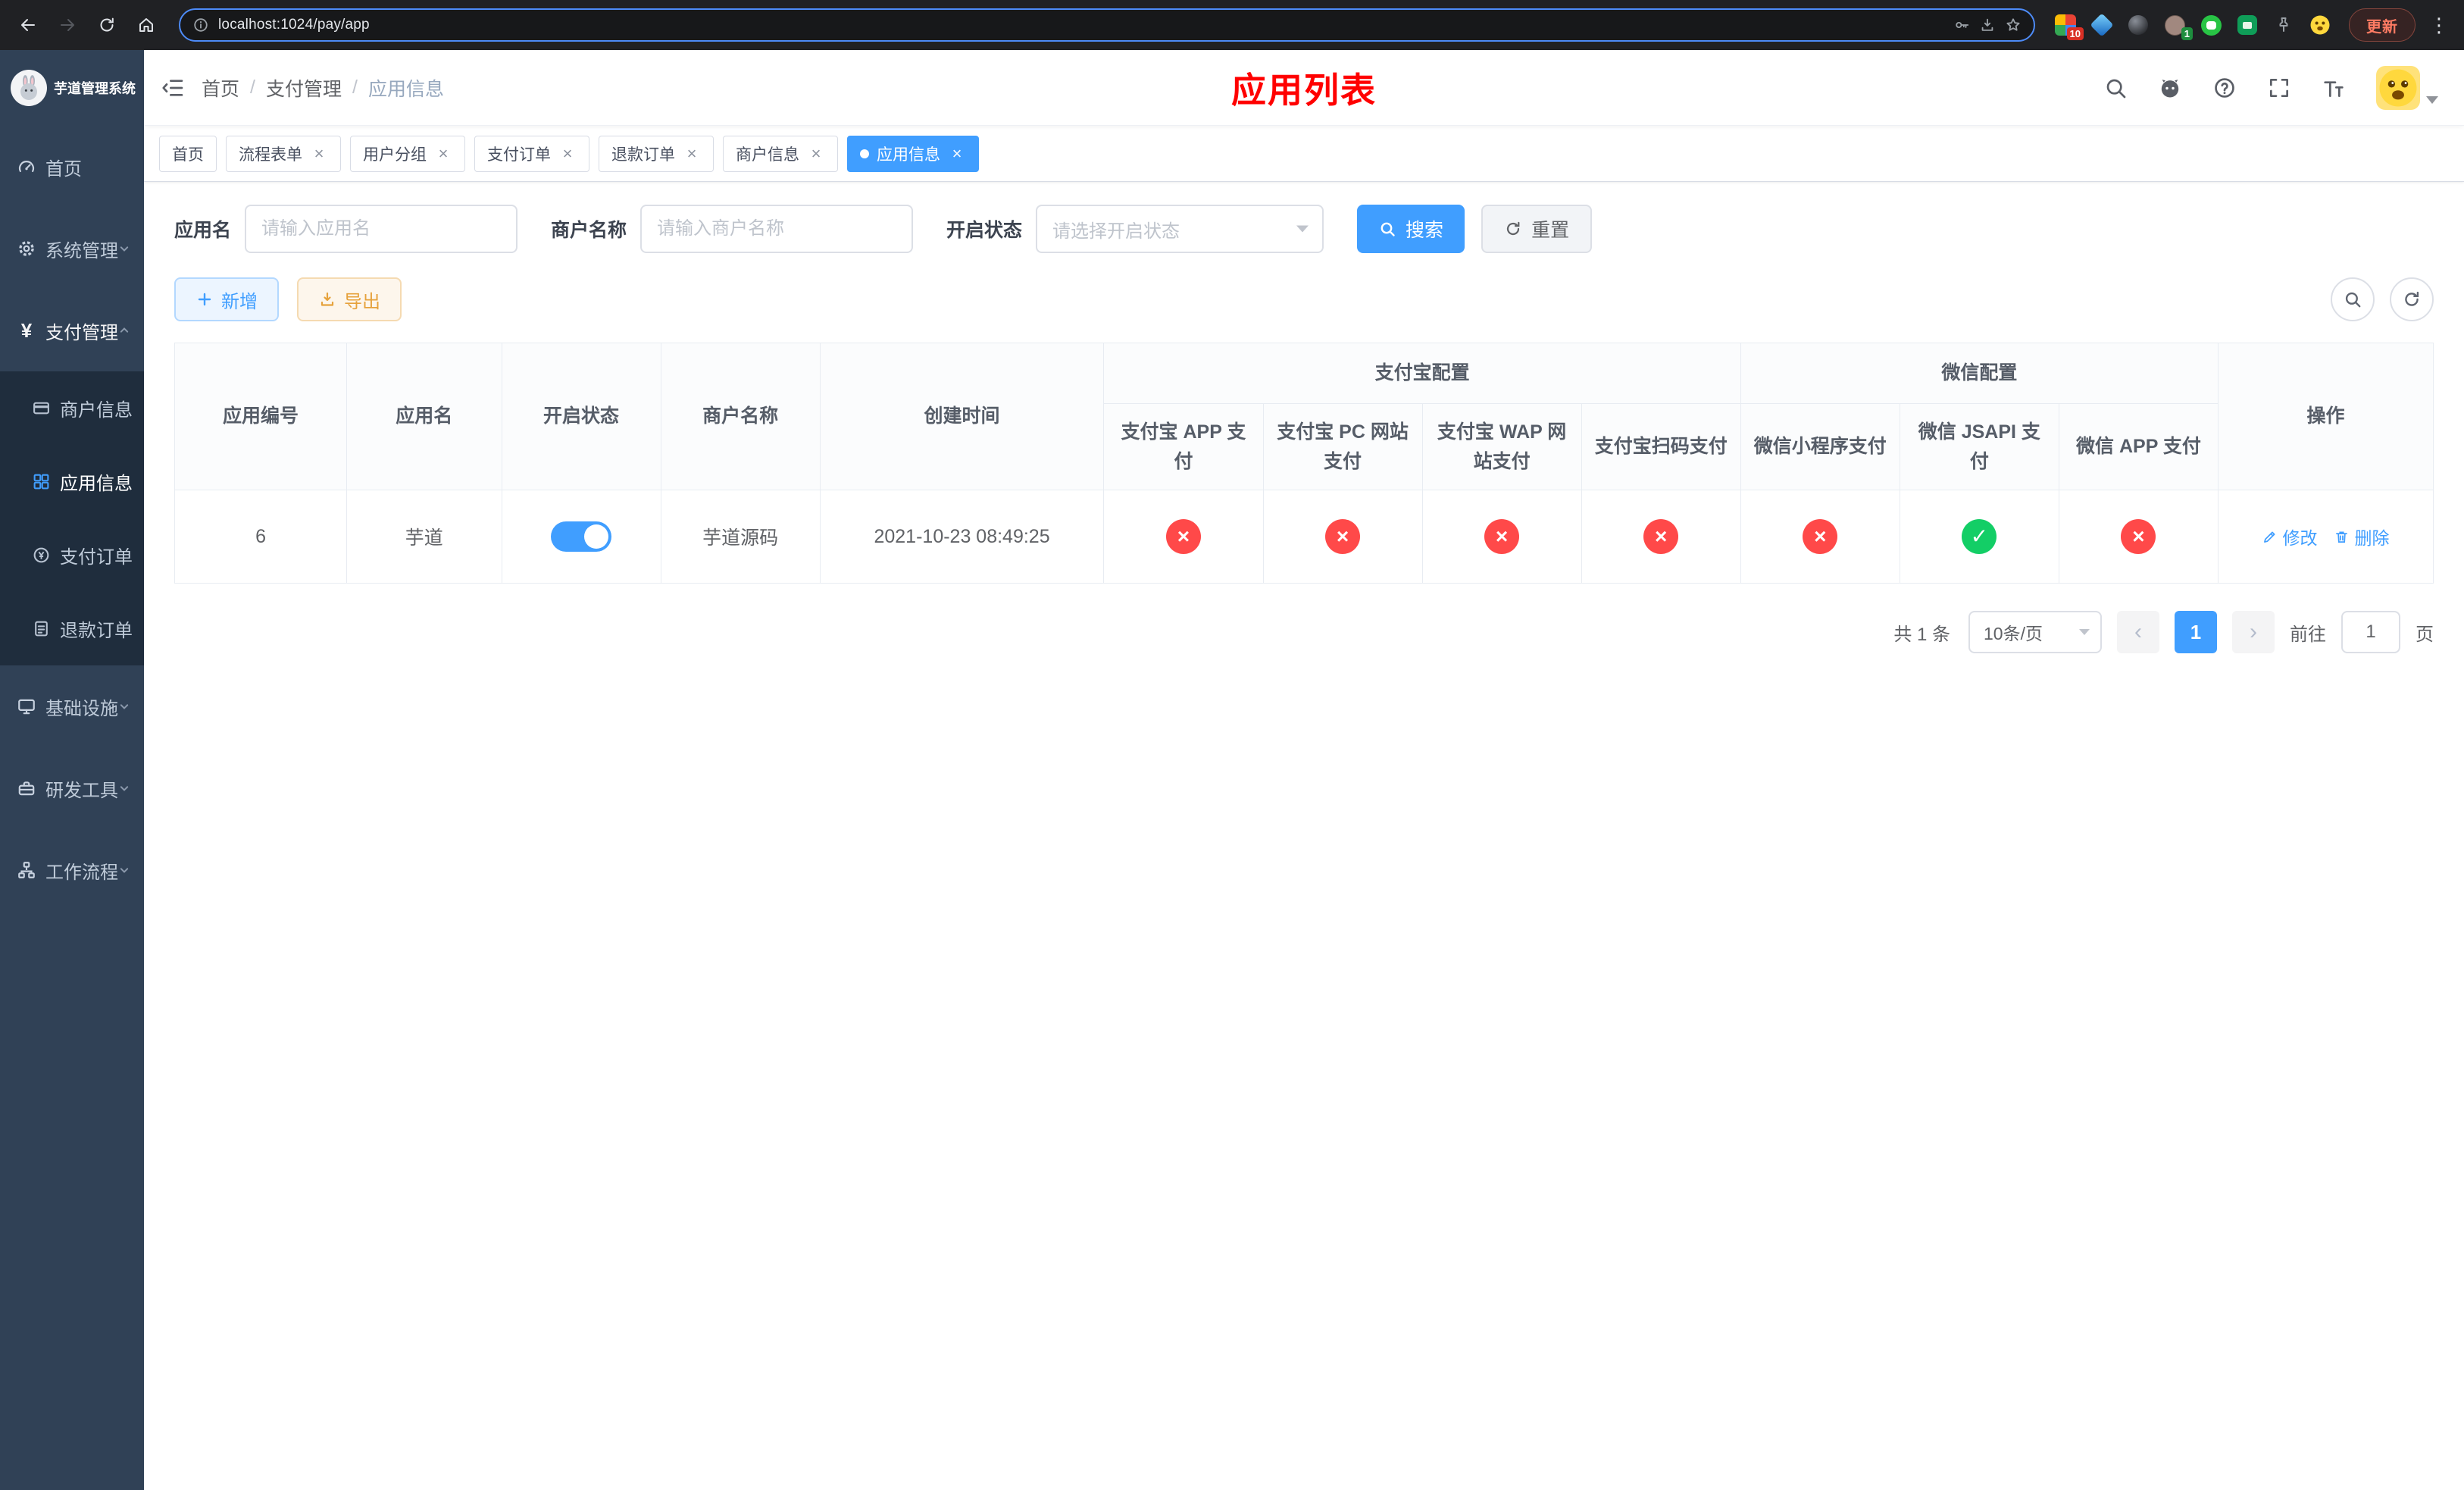 This screenshot has width=2464, height=1490. Describe the element at coordinates (1180, 229) in the screenshot. I see `status-select: 请选择开启状态` at that location.